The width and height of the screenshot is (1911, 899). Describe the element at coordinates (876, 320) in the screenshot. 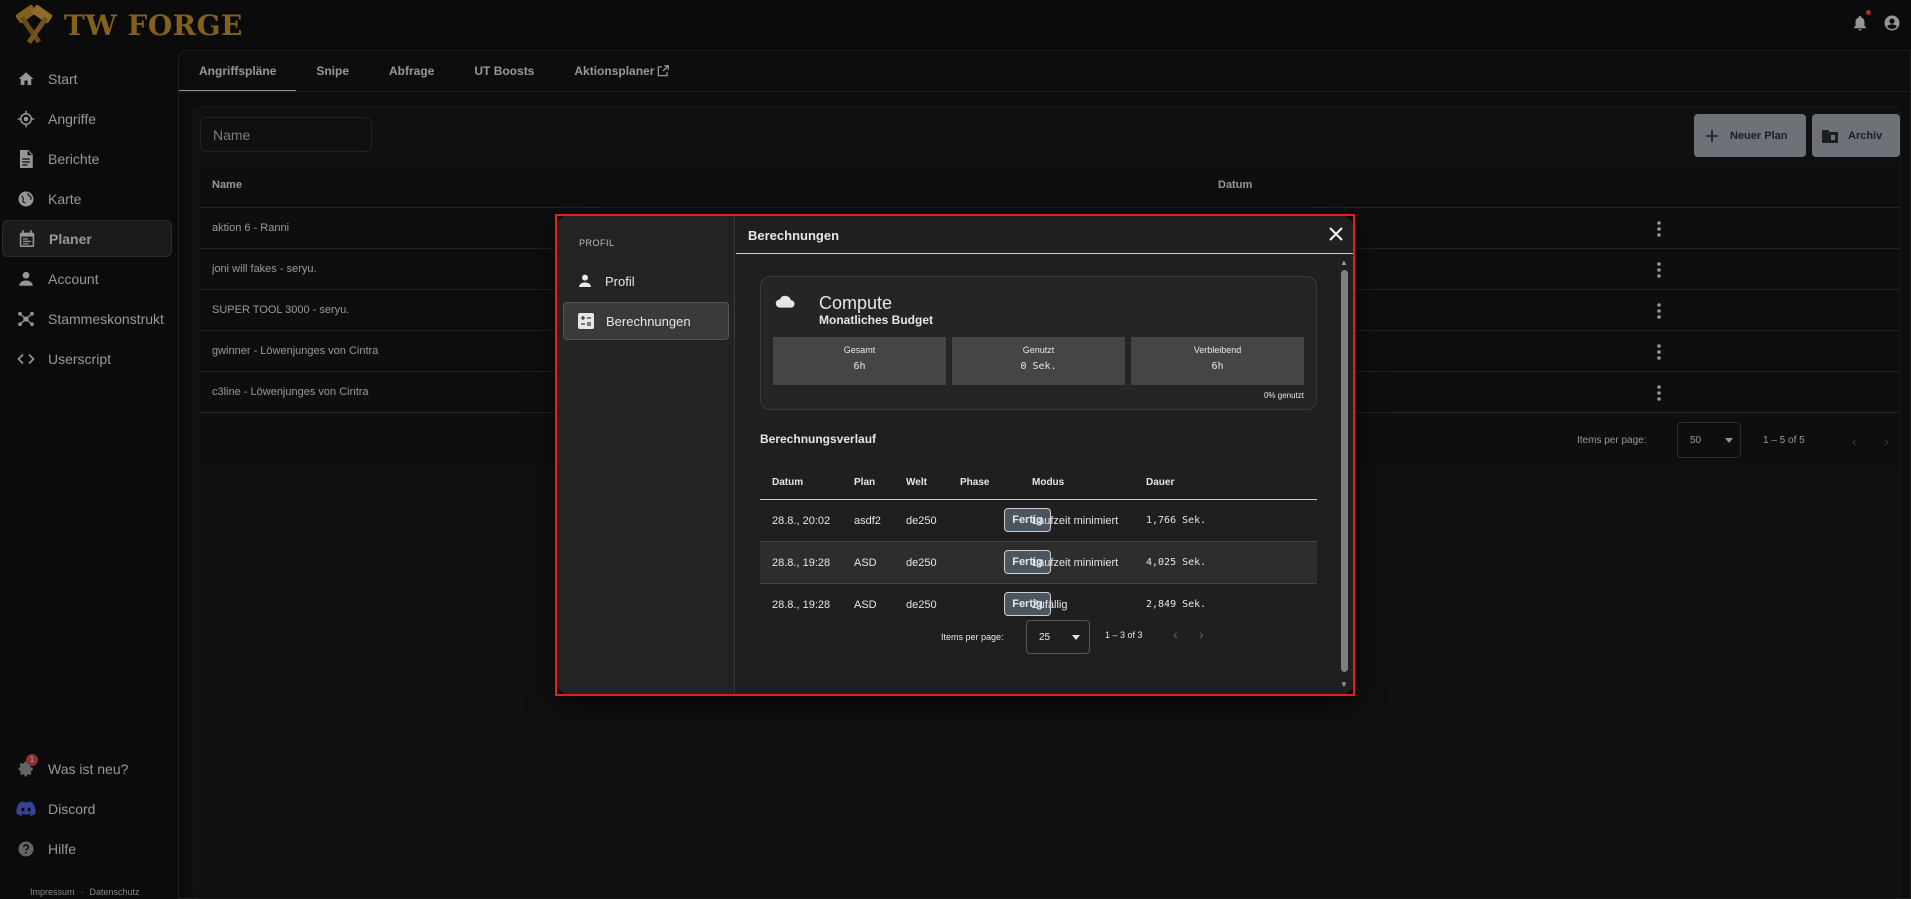

I see `compute-subtitle: Monatliches Budget` at that location.